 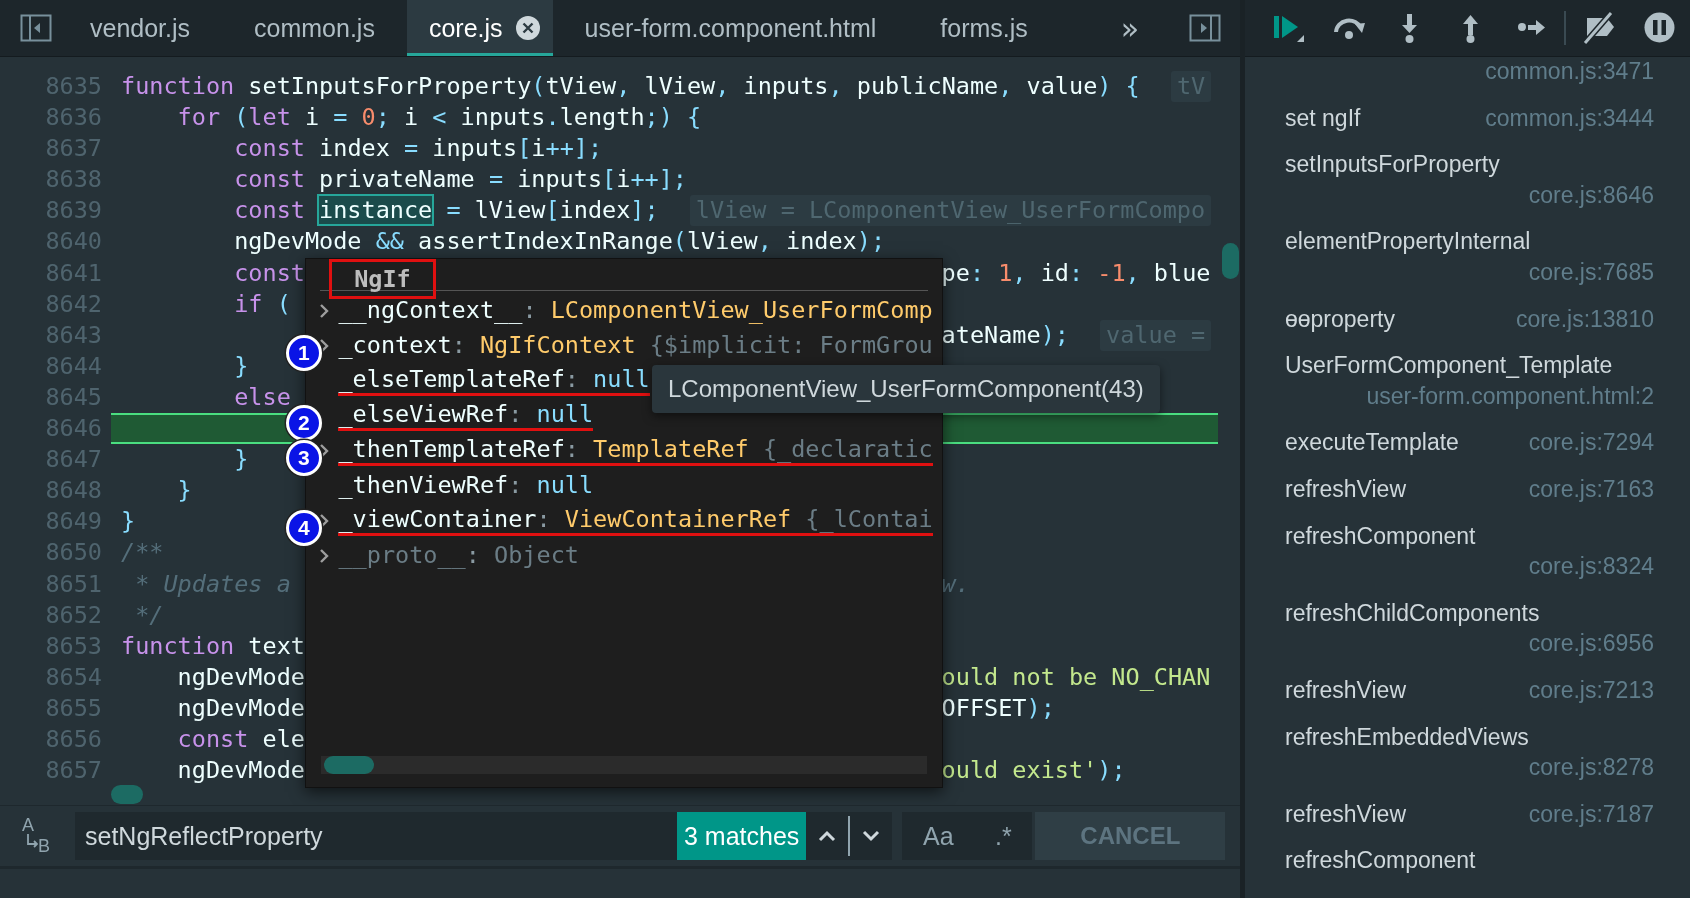 I want to click on code-text: ould exist');, so click(x=1033, y=771).